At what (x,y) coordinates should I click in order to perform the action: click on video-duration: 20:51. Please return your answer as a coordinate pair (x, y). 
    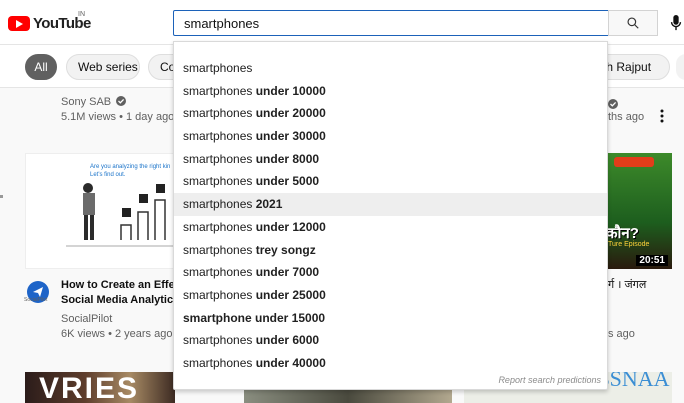
    Looking at the image, I should click on (652, 260).